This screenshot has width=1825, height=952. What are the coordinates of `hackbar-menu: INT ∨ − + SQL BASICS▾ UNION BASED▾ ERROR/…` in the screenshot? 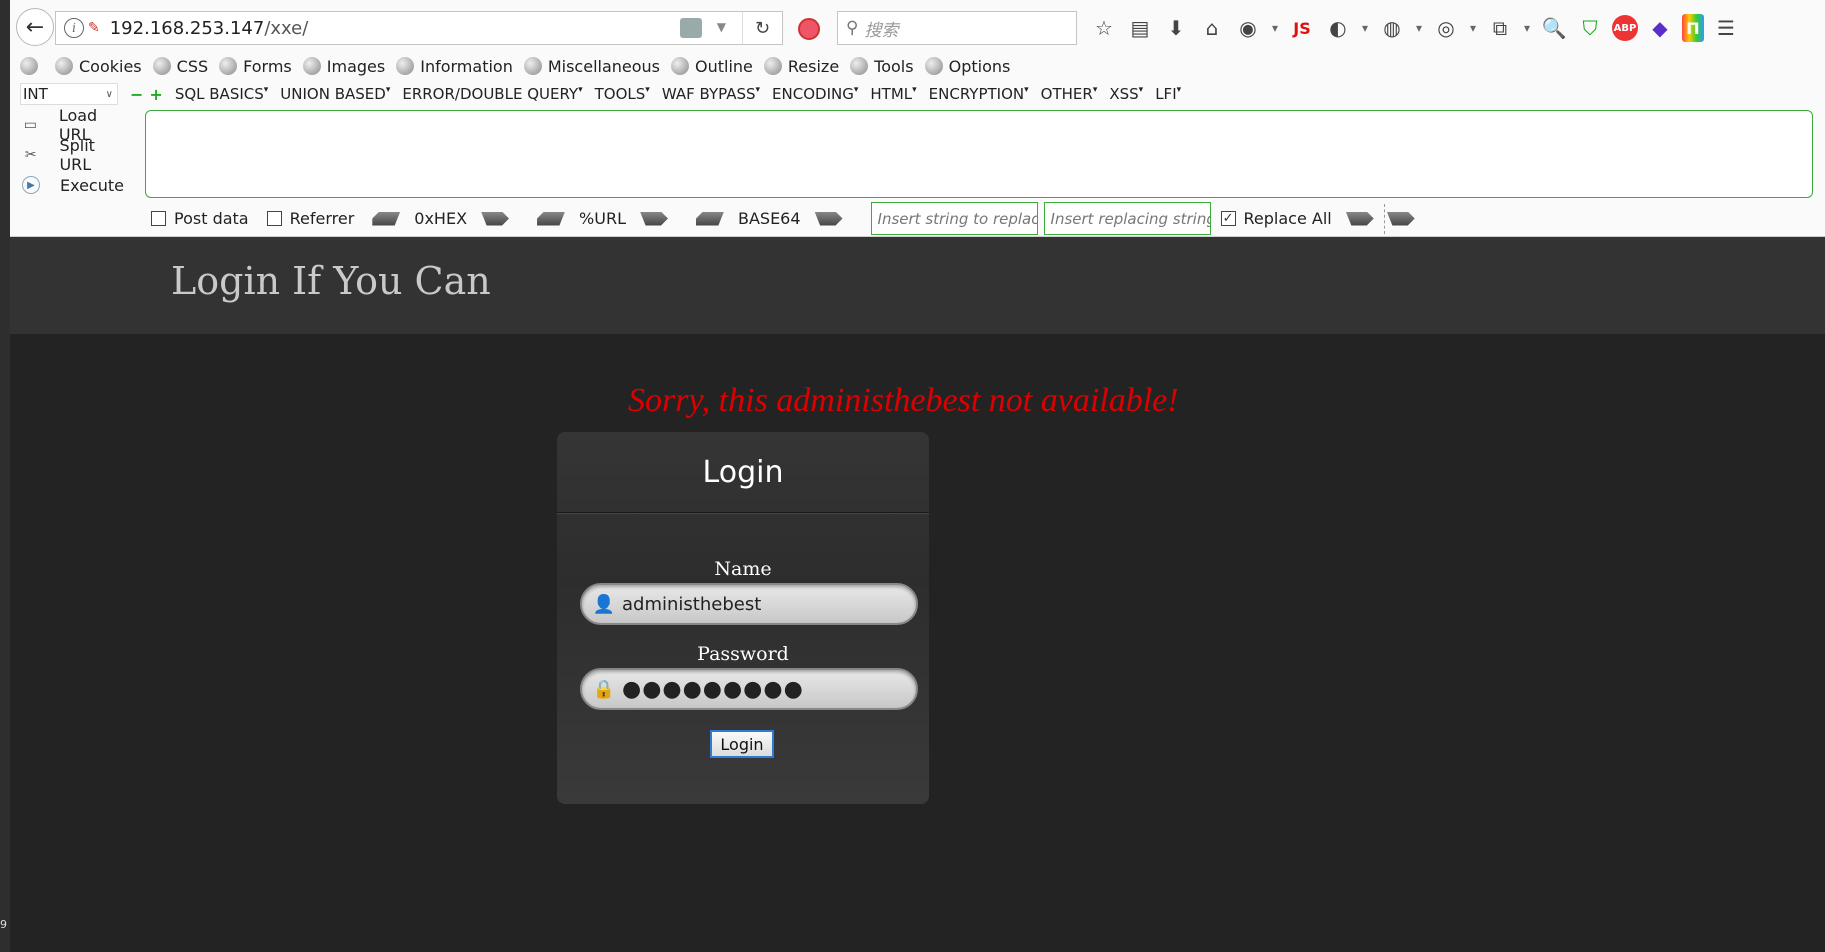 It's located at (606, 94).